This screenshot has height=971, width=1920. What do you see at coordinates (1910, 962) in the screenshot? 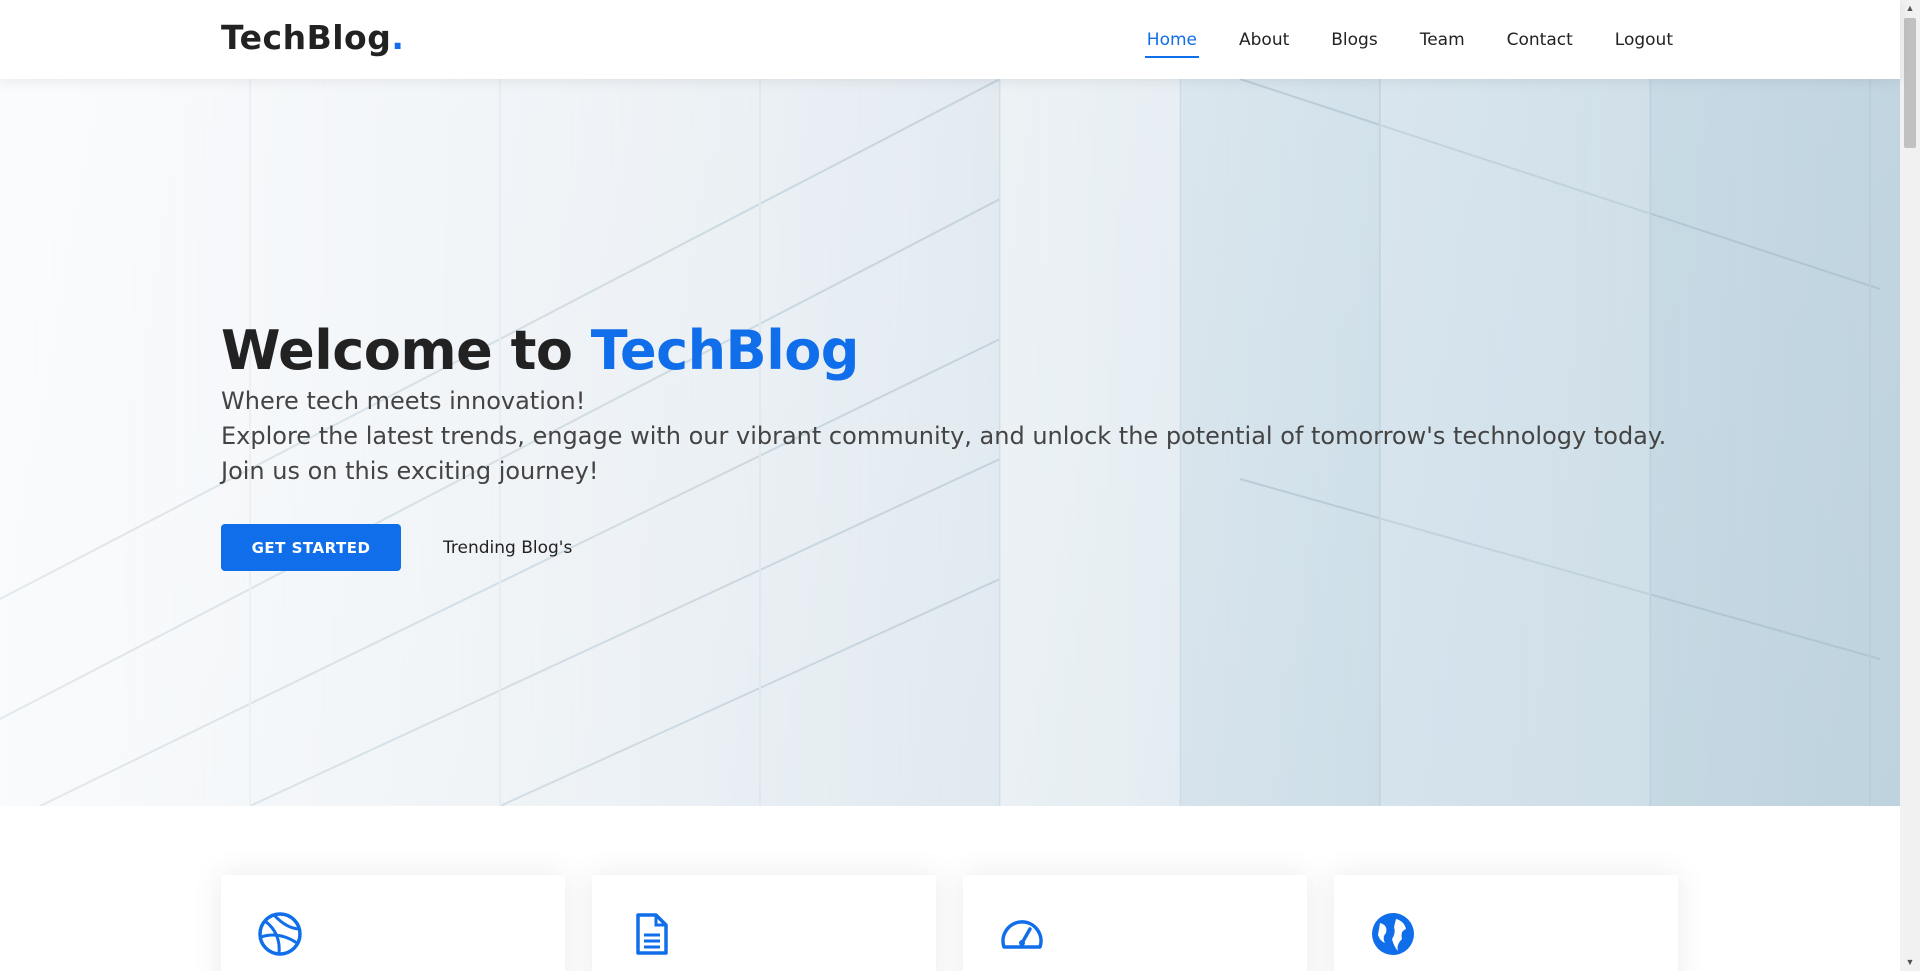
I see `scroll-down-arrow: ▼` at bounding box center [1910, 962].